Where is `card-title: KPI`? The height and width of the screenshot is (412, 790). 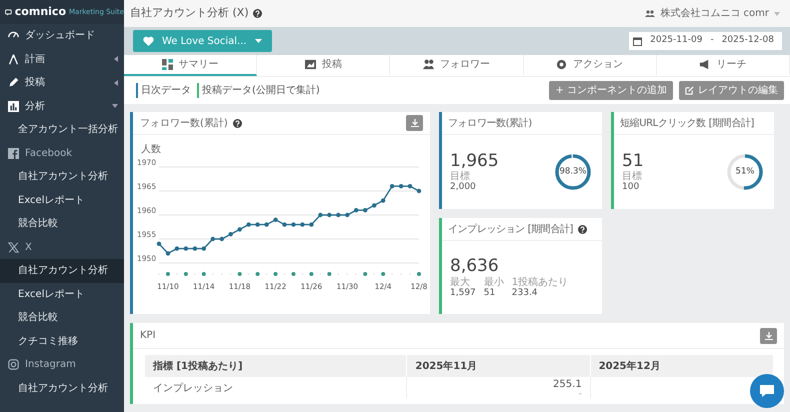 card-title: KPI is located at coordinates (148, 336).